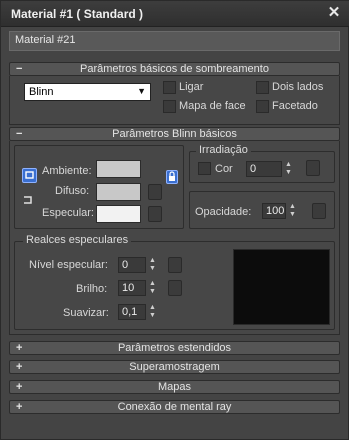  Describe the element at coordinates (118, 214) in the screenshot. I see `specular-color-swatch` at that location.